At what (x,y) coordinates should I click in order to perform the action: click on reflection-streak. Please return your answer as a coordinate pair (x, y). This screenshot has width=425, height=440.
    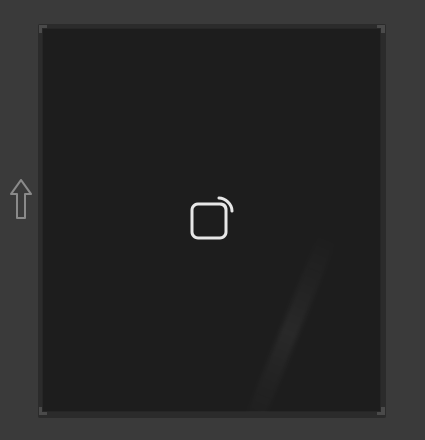
    Looking at the image, I should click on (289, 322).